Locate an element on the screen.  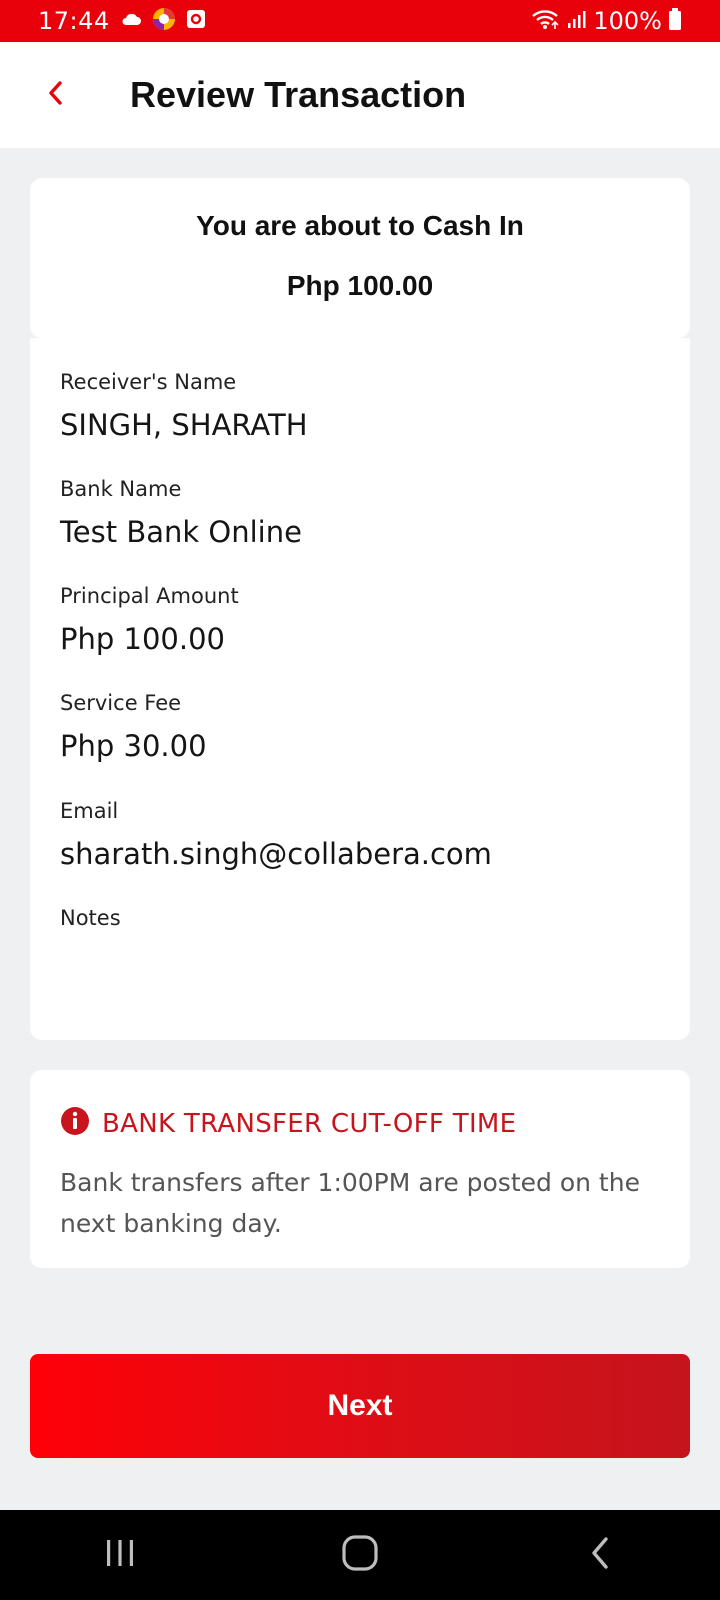
recent-apps-button is located at coordinates (120, 1555).